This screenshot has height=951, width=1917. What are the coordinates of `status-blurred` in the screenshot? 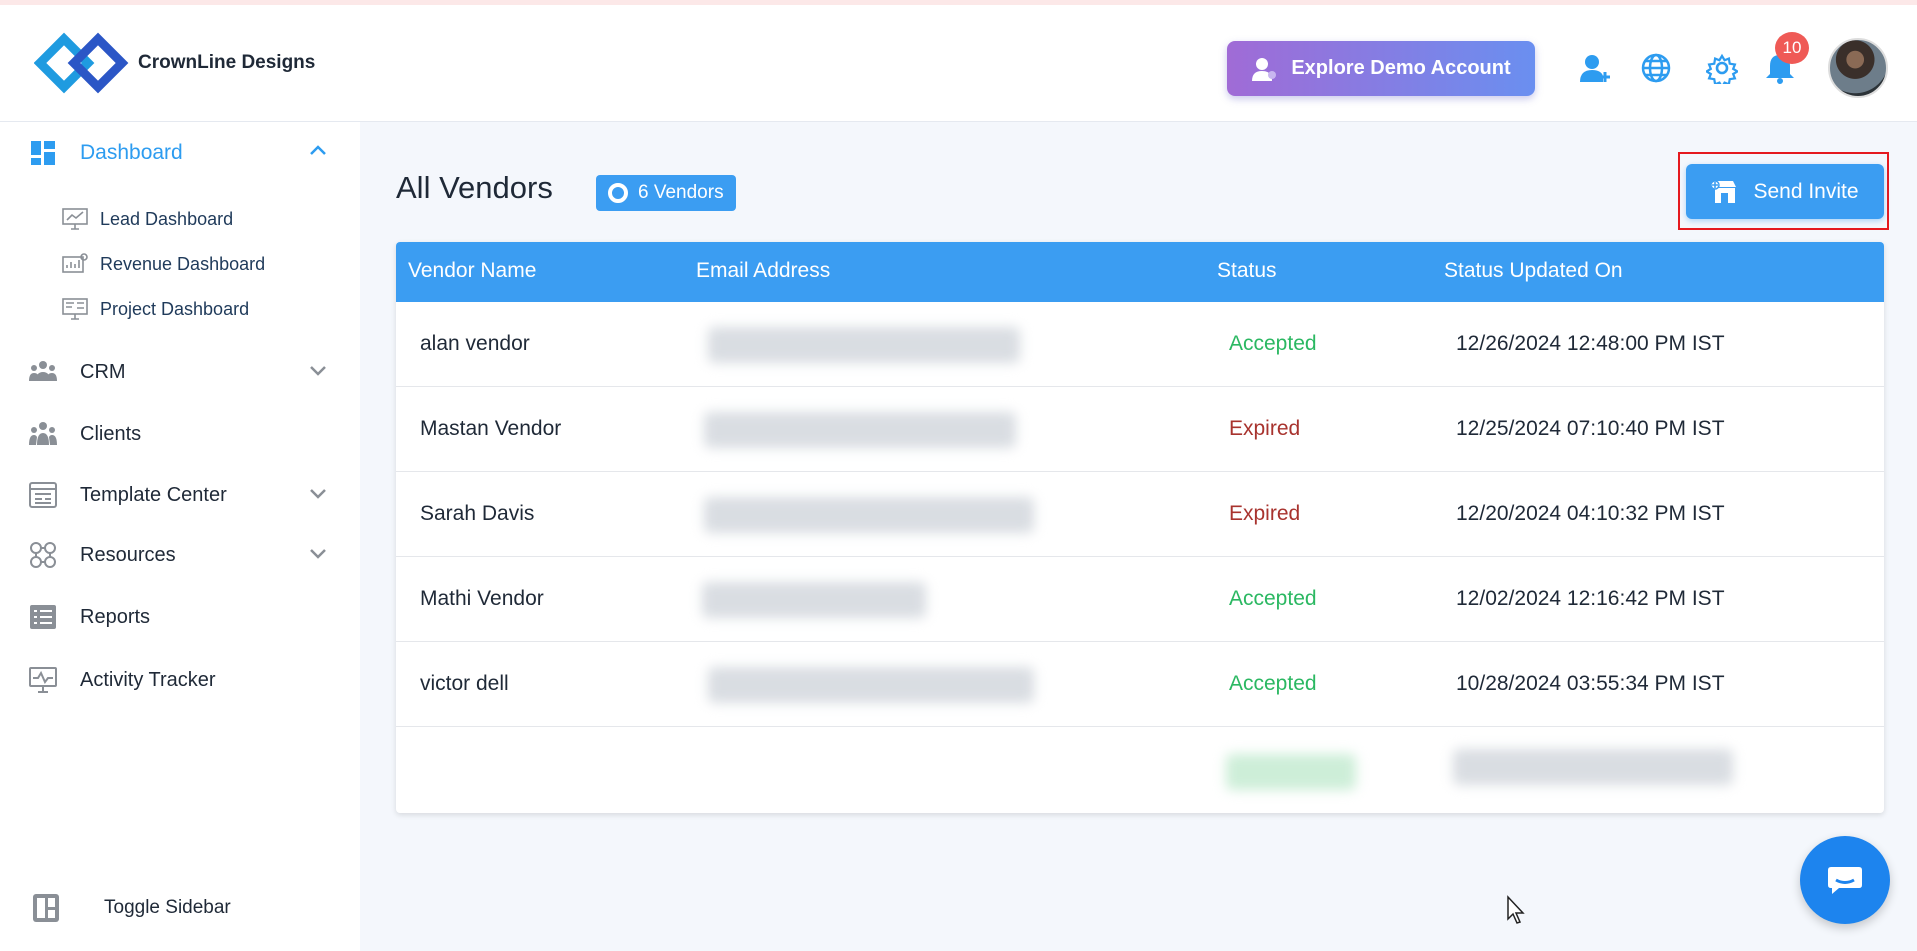 It's located at (1291, 772).